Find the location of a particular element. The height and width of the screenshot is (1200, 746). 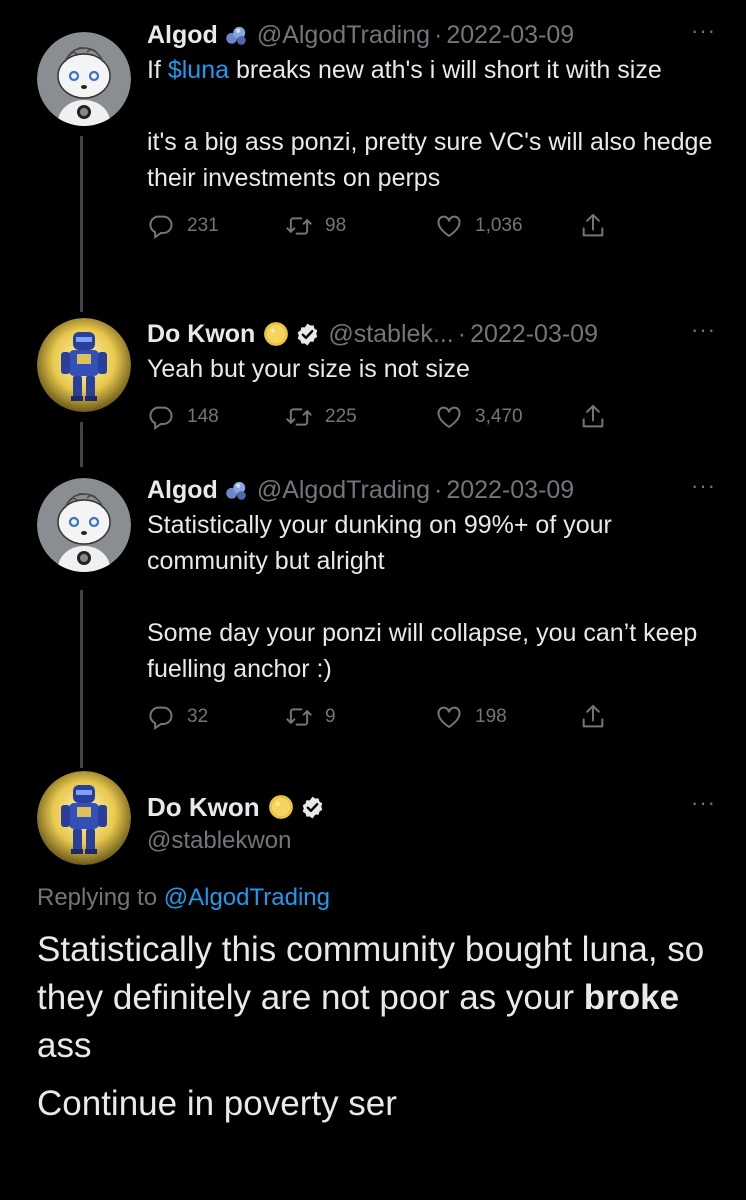

retweet-count: 98 is located at coordinates (336, 225).